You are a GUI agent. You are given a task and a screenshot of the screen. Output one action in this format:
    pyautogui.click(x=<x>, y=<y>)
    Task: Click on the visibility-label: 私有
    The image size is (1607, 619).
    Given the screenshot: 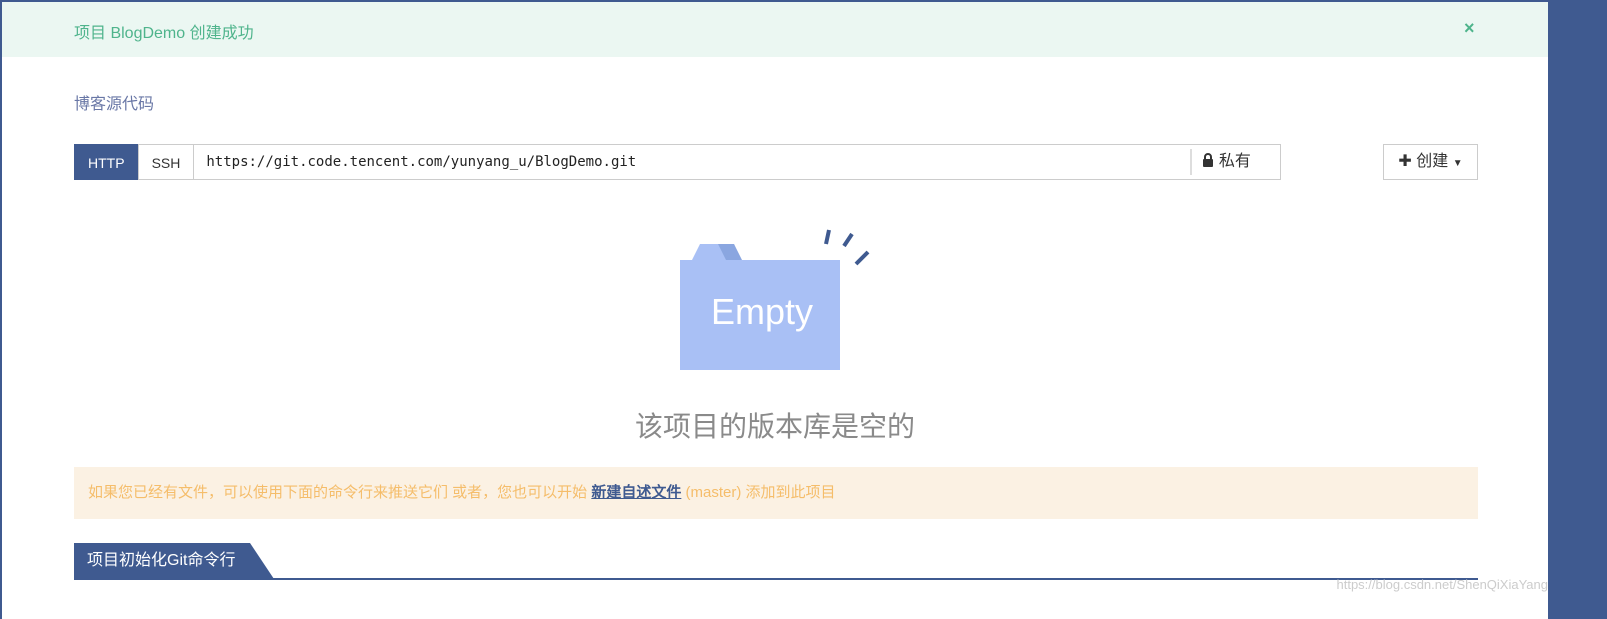 What is the action you would take?
    pyautogui.click(x=1234, y=161)
    